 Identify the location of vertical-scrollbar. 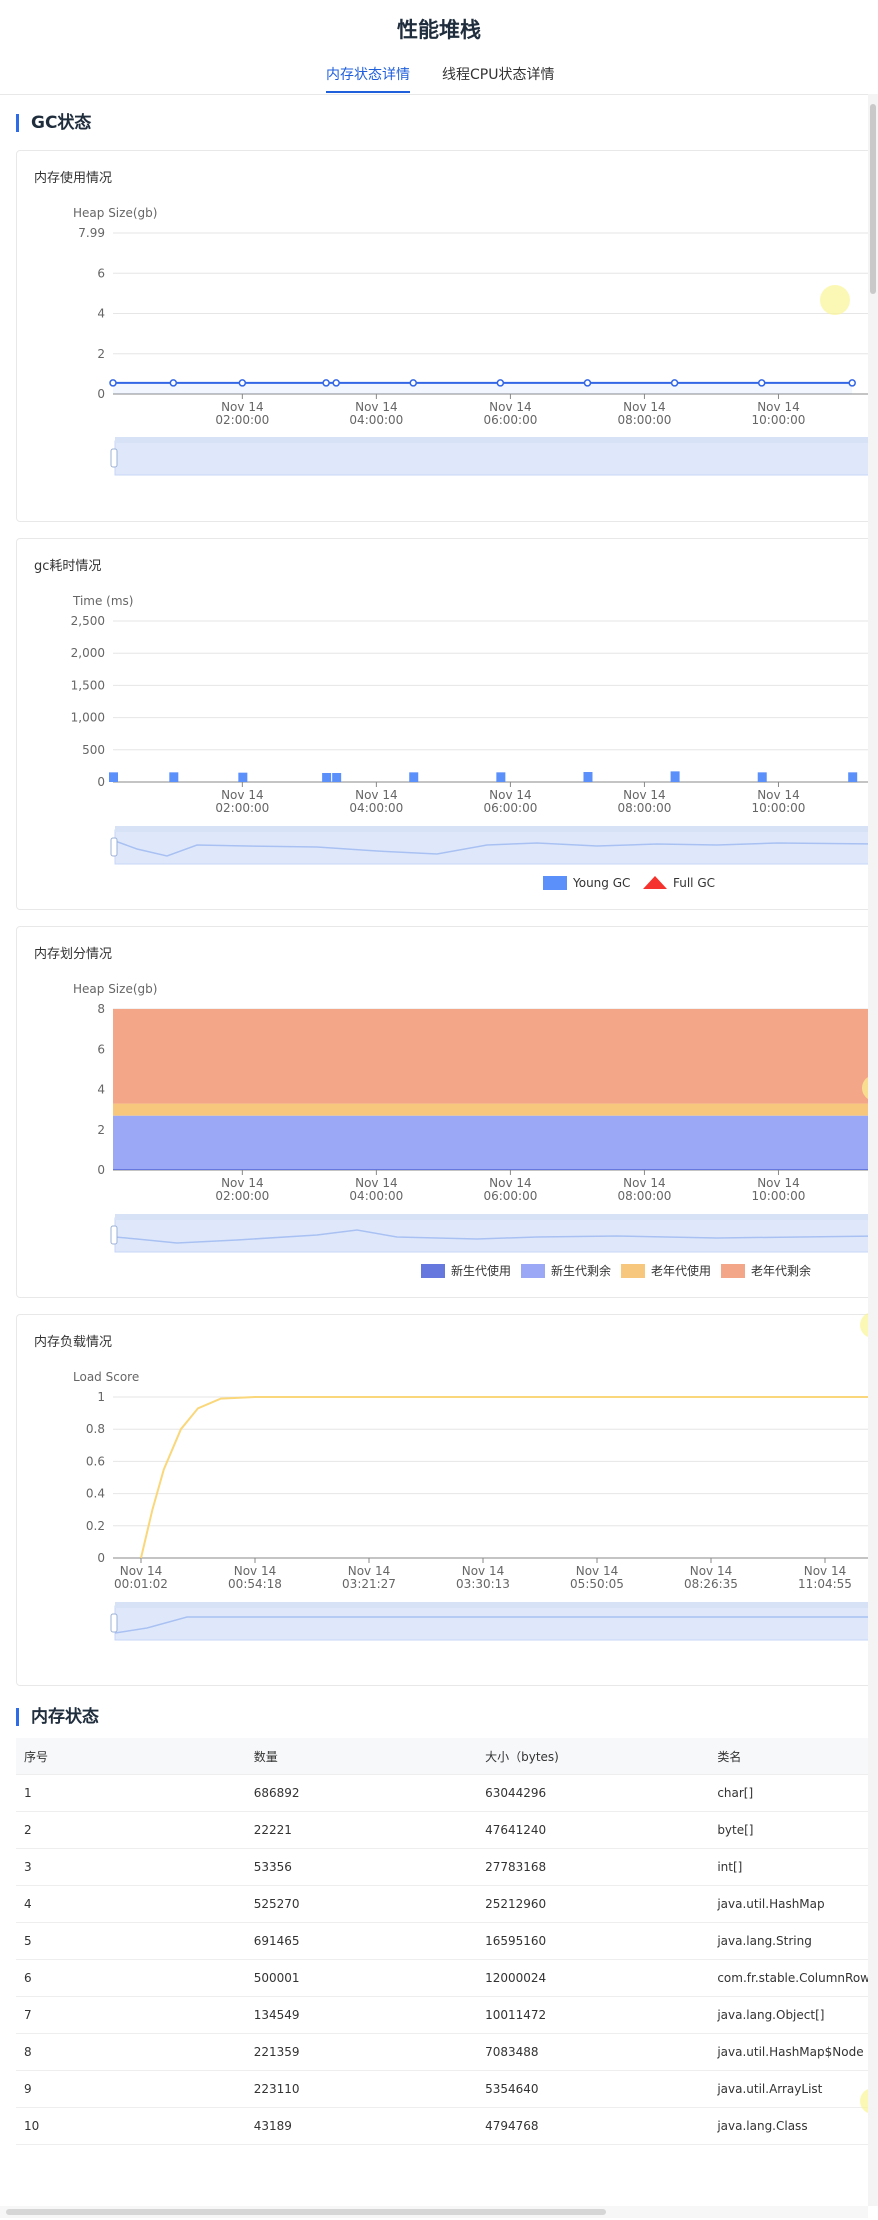
(873, 1150).